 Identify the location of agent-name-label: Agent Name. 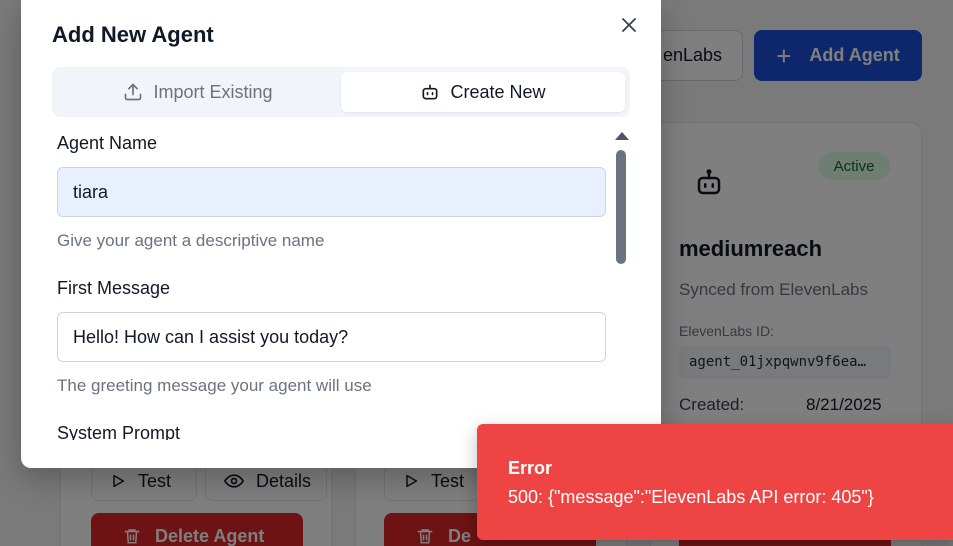
(107, 143).